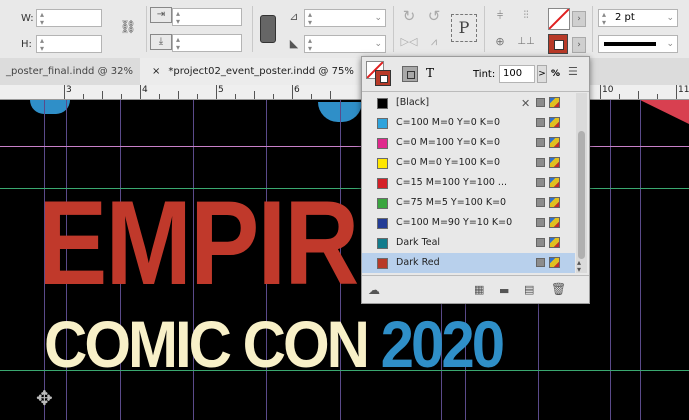 The image size is (689, 420). I want to click on subline-comic-con: COMIC CON, so click(212, 344).